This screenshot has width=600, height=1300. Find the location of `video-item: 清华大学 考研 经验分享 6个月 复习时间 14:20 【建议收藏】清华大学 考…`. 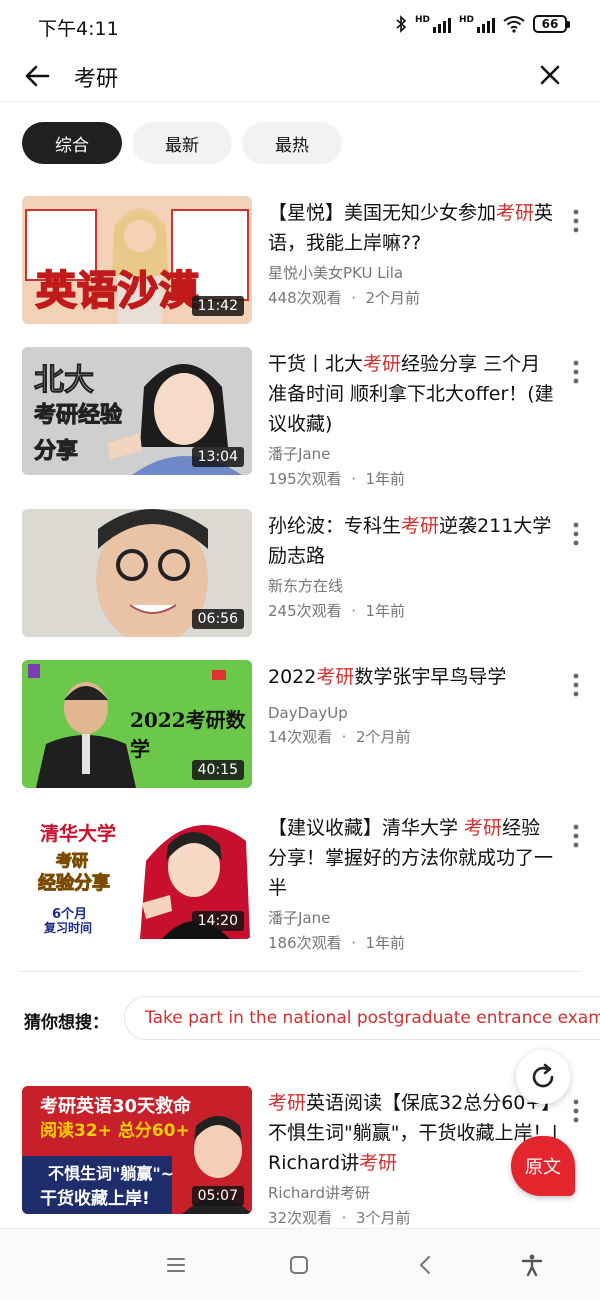

video-item: 清华大学 考研 经验分享 6个月 复习时间 14:20 【建议收藏】清华大学 考… is located at coordinates (300, 881).